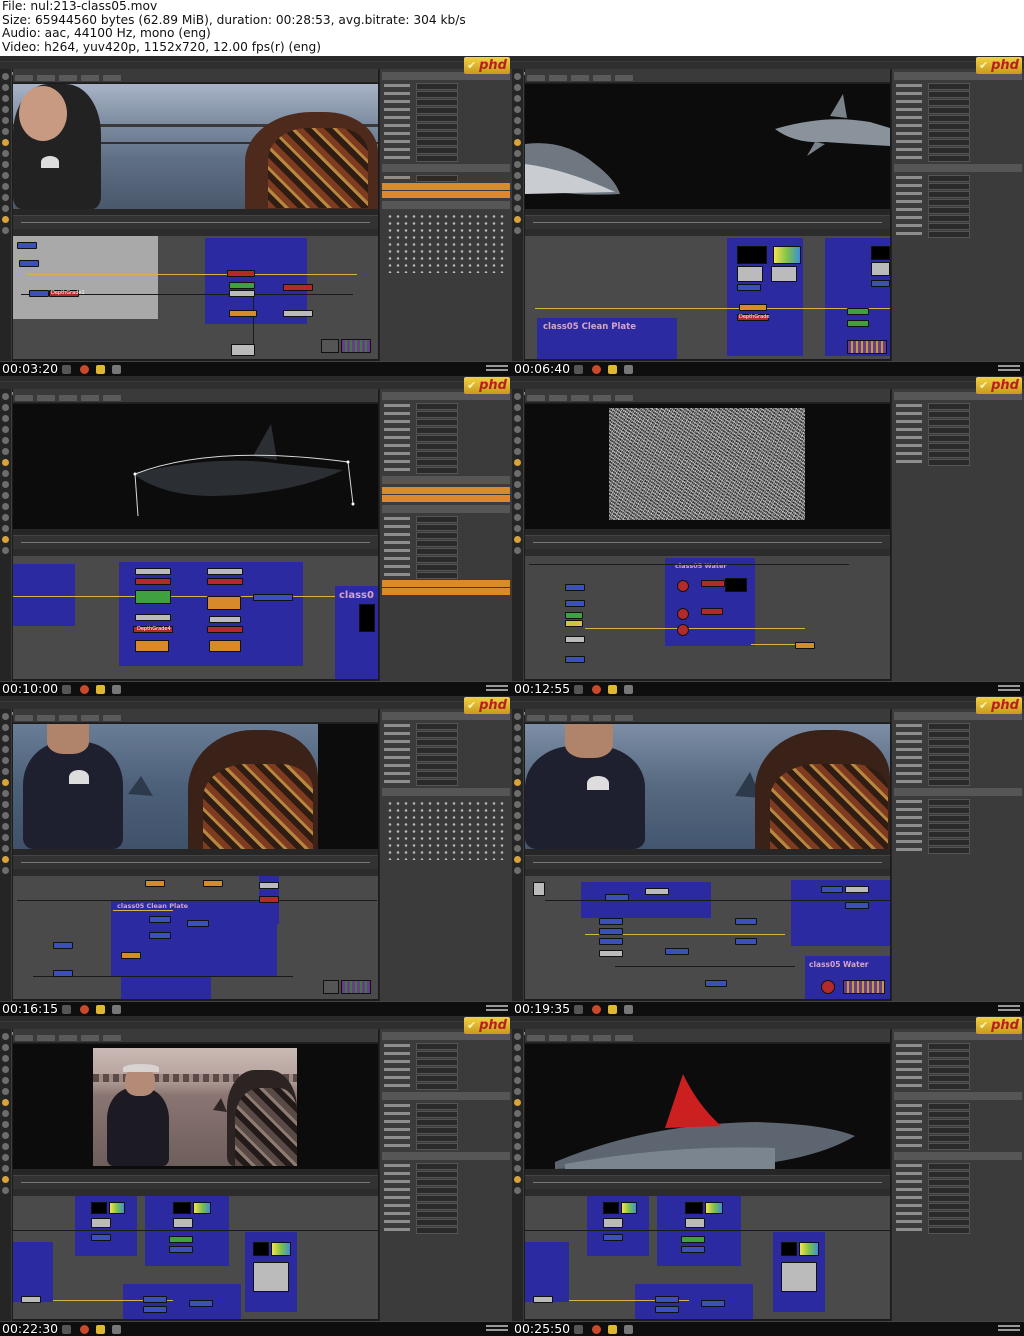 The height and width of the screenshot is (1336, 1024). I want to click on node-graph, so click(195, 1257).